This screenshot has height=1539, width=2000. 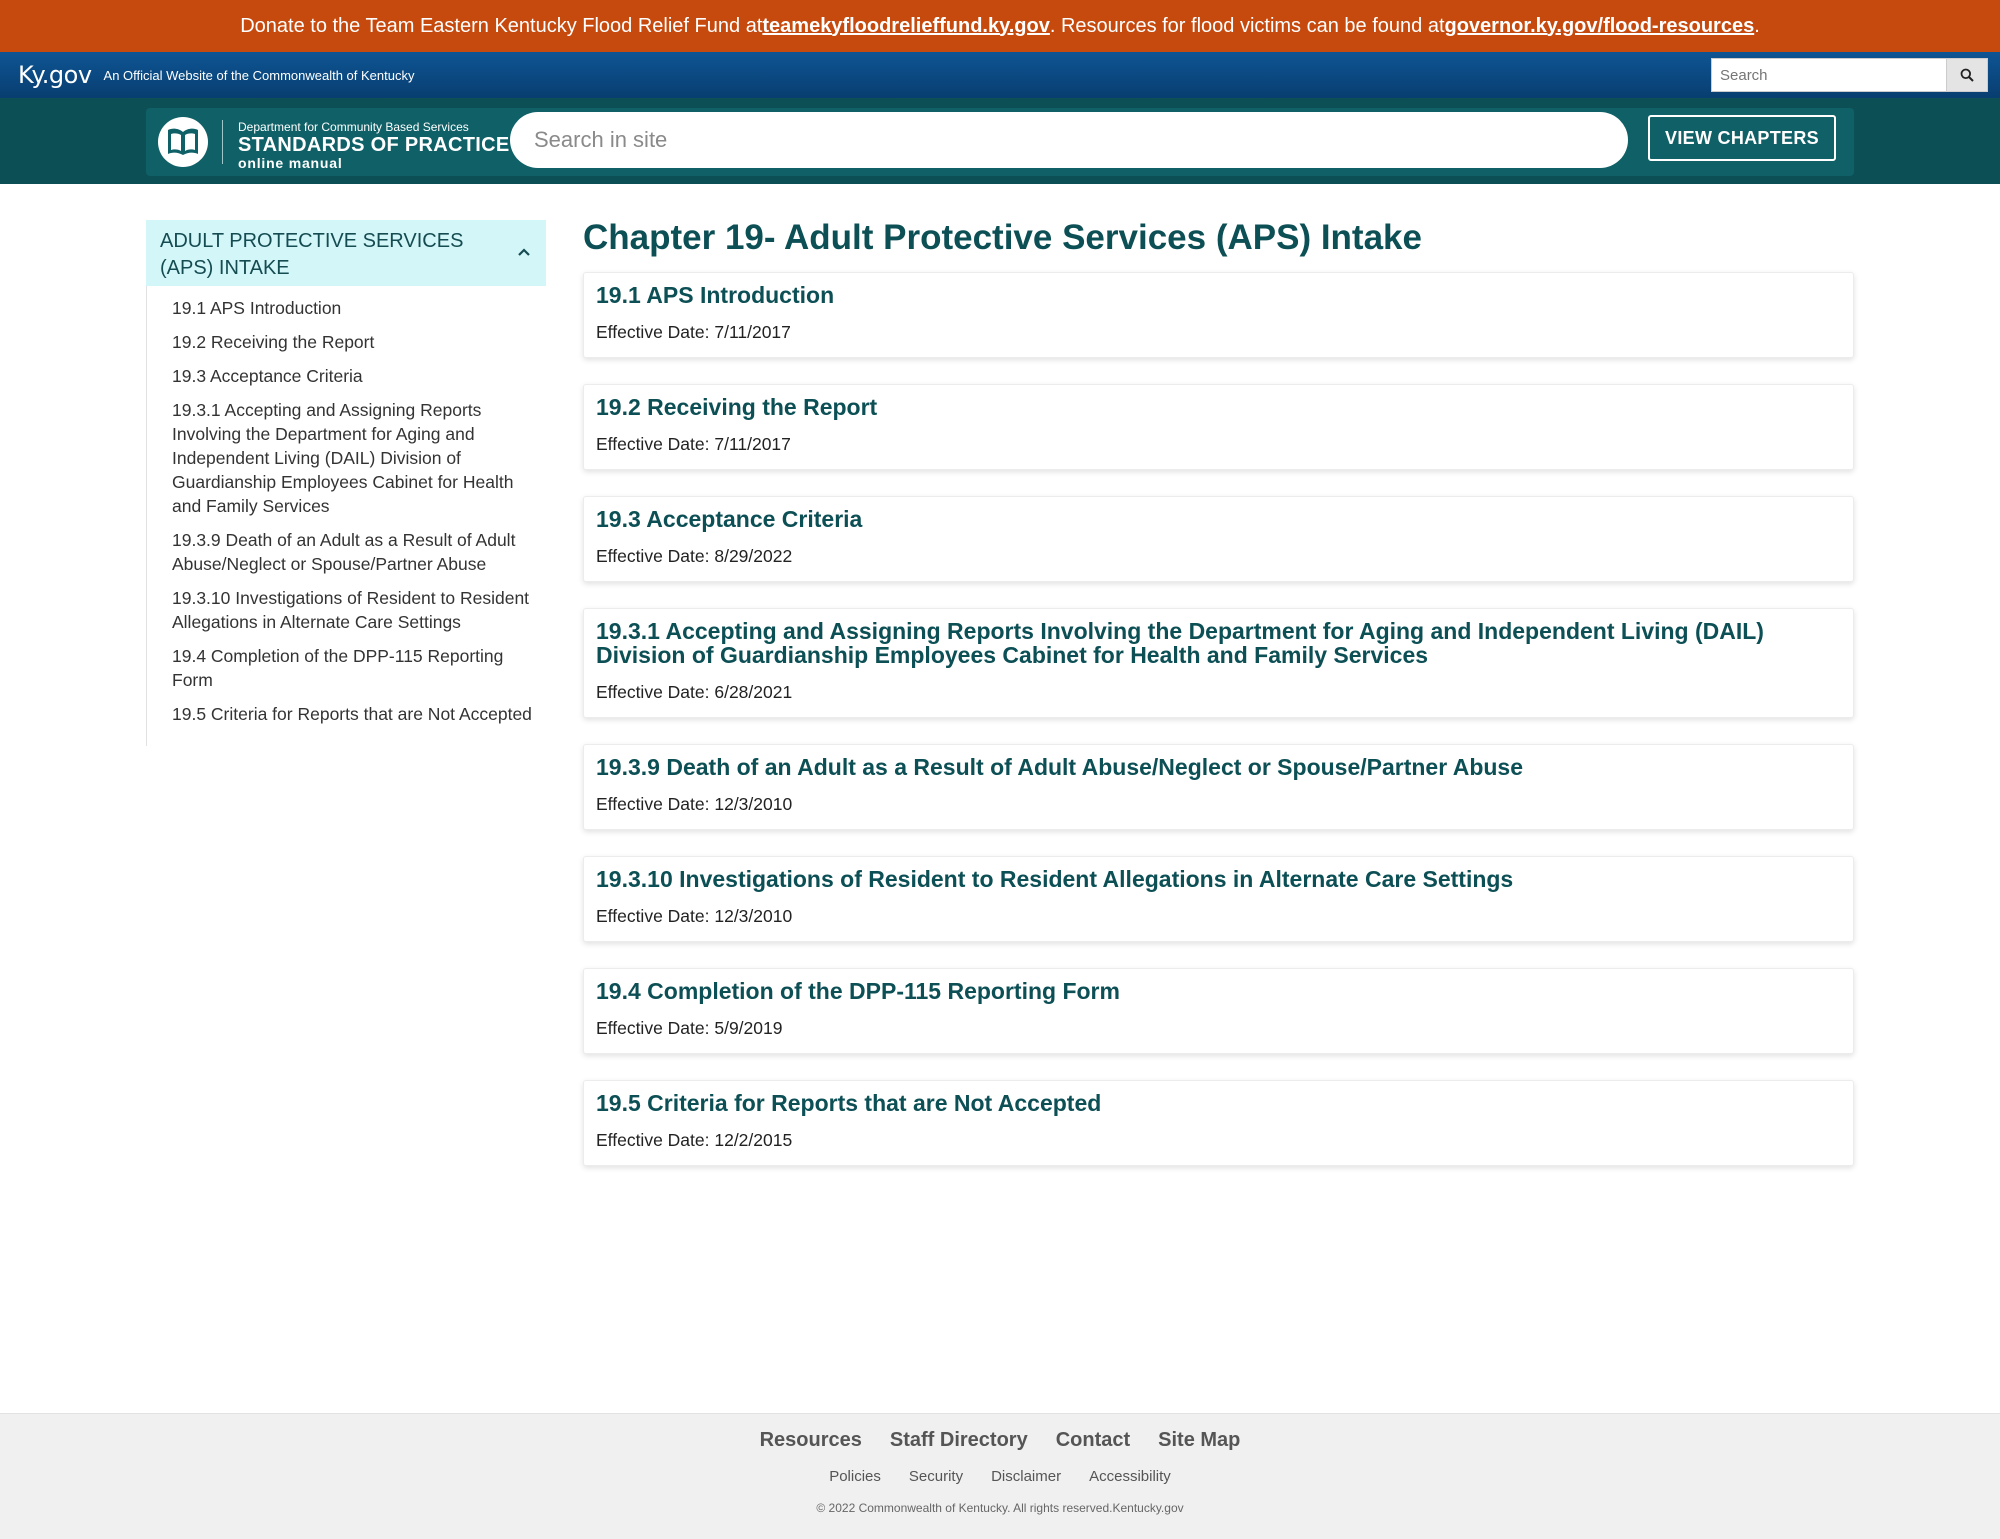 I want to click on site-logo, so click(x=183, y=142).